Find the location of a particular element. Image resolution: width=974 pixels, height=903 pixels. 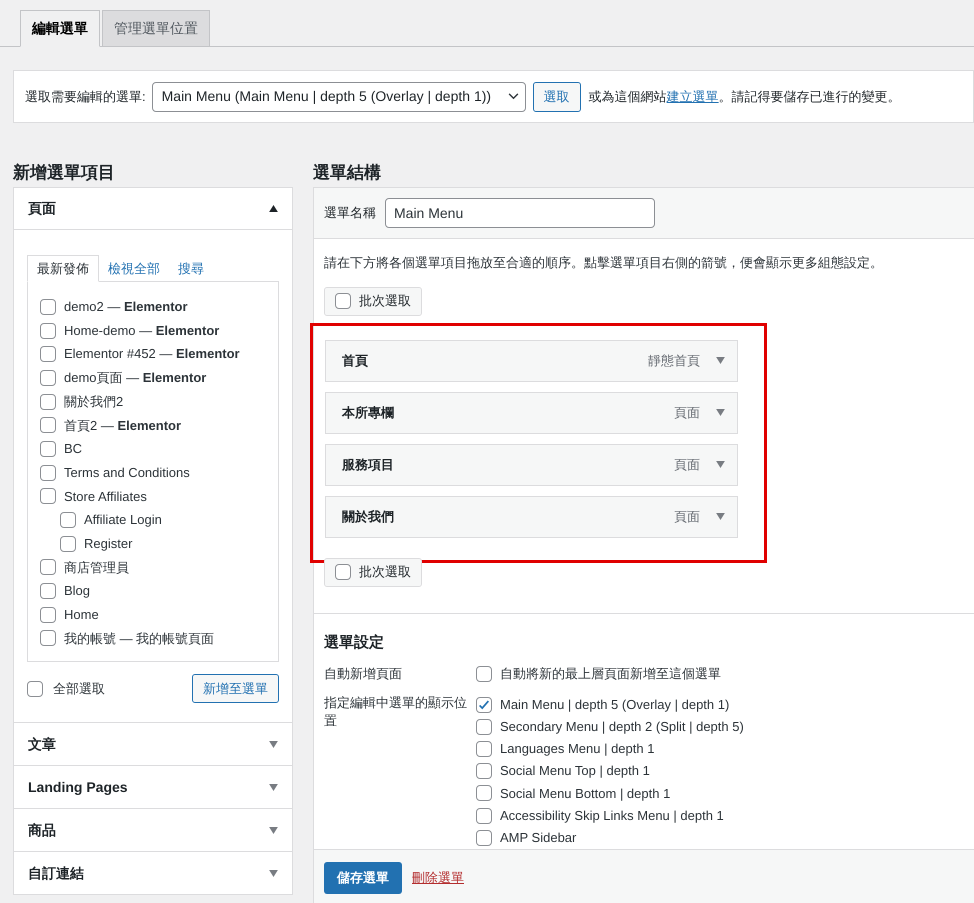

location-label: Secondary Menu | depth 2 (Split | depth 5) is located at coordinates (622, 727).